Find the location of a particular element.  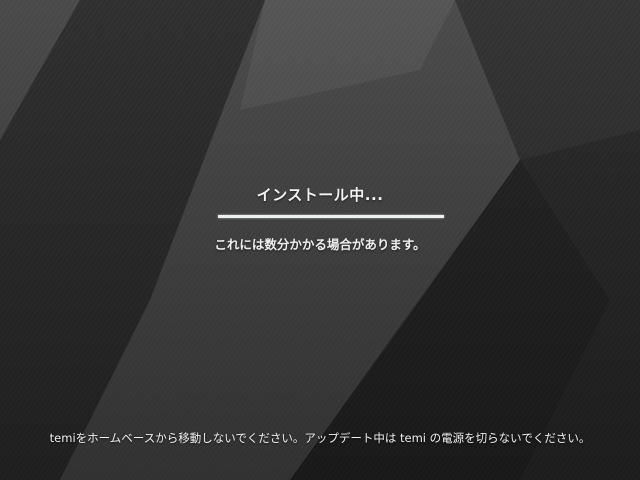

install-progress-bar is located at coordinates (331, 216).